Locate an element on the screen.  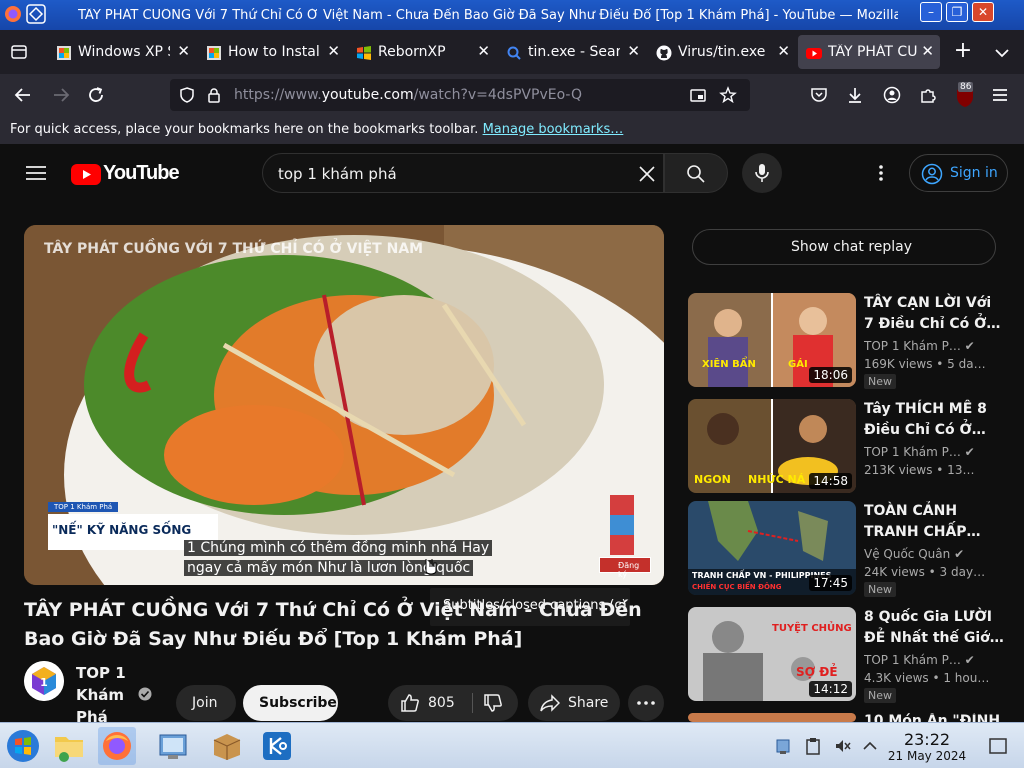
tab-youtube-active: TÂY PHÁT CUỒNG ✕ is located at coordinates (869, 52).